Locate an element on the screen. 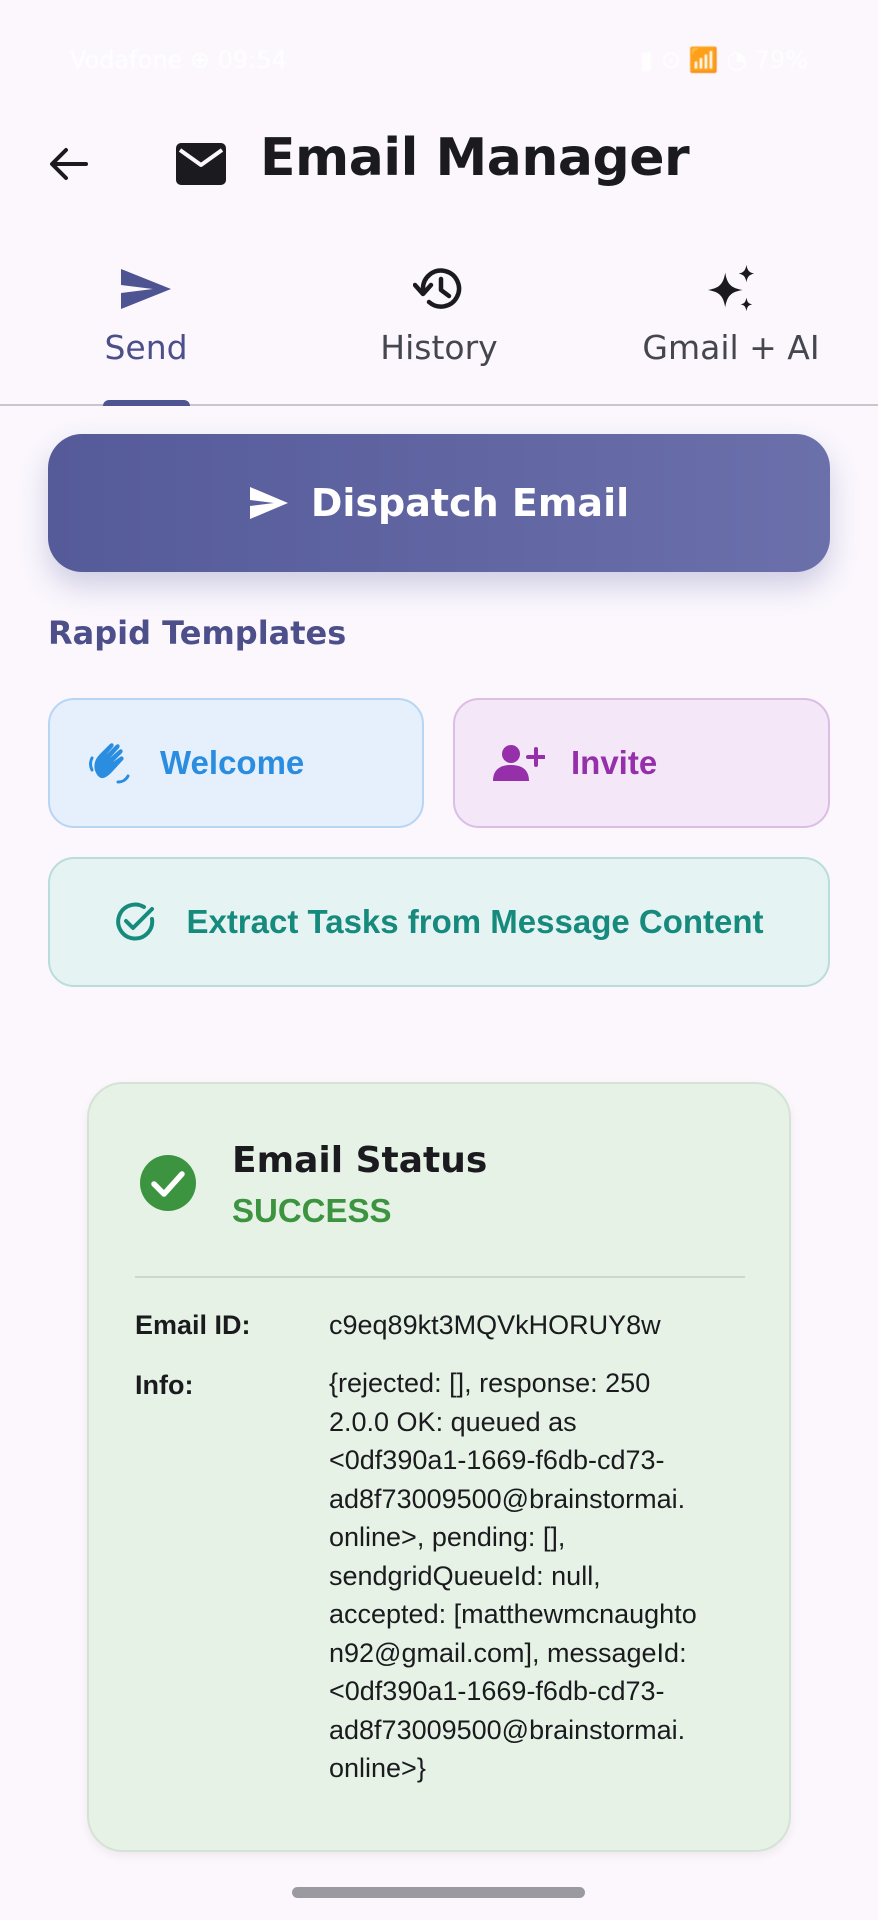 This screenshot has width=878, height=1920. extract-tasks-button: Extract Tasks from Message Content is located at coordinates (439, 922).